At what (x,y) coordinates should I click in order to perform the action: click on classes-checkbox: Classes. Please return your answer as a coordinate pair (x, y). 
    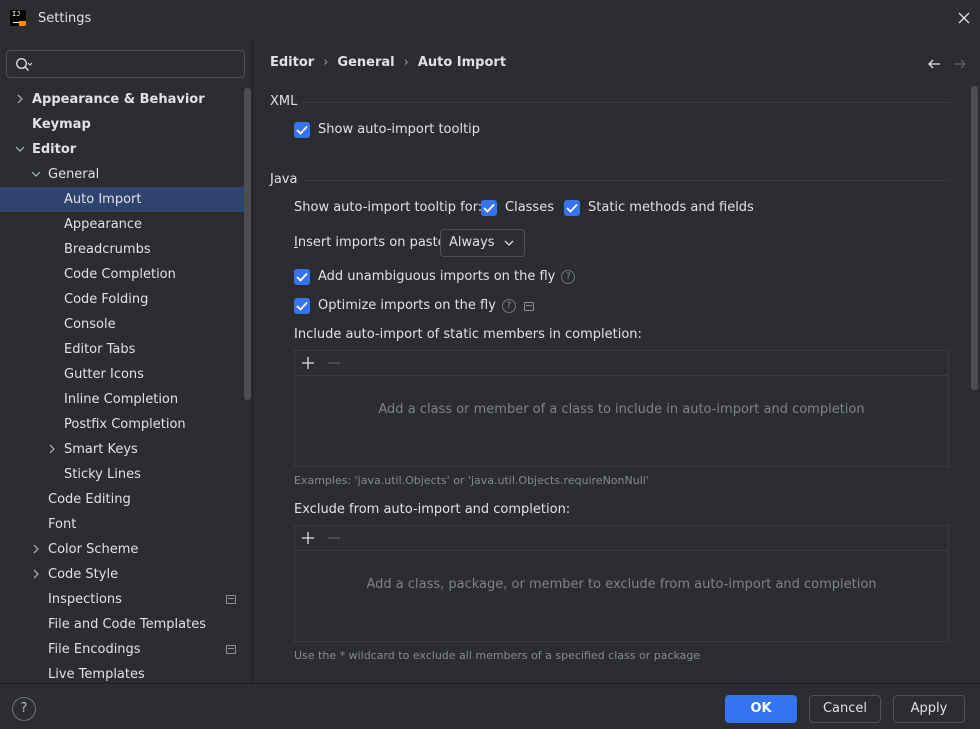
    Looking at the image, I should click on (517, 208).